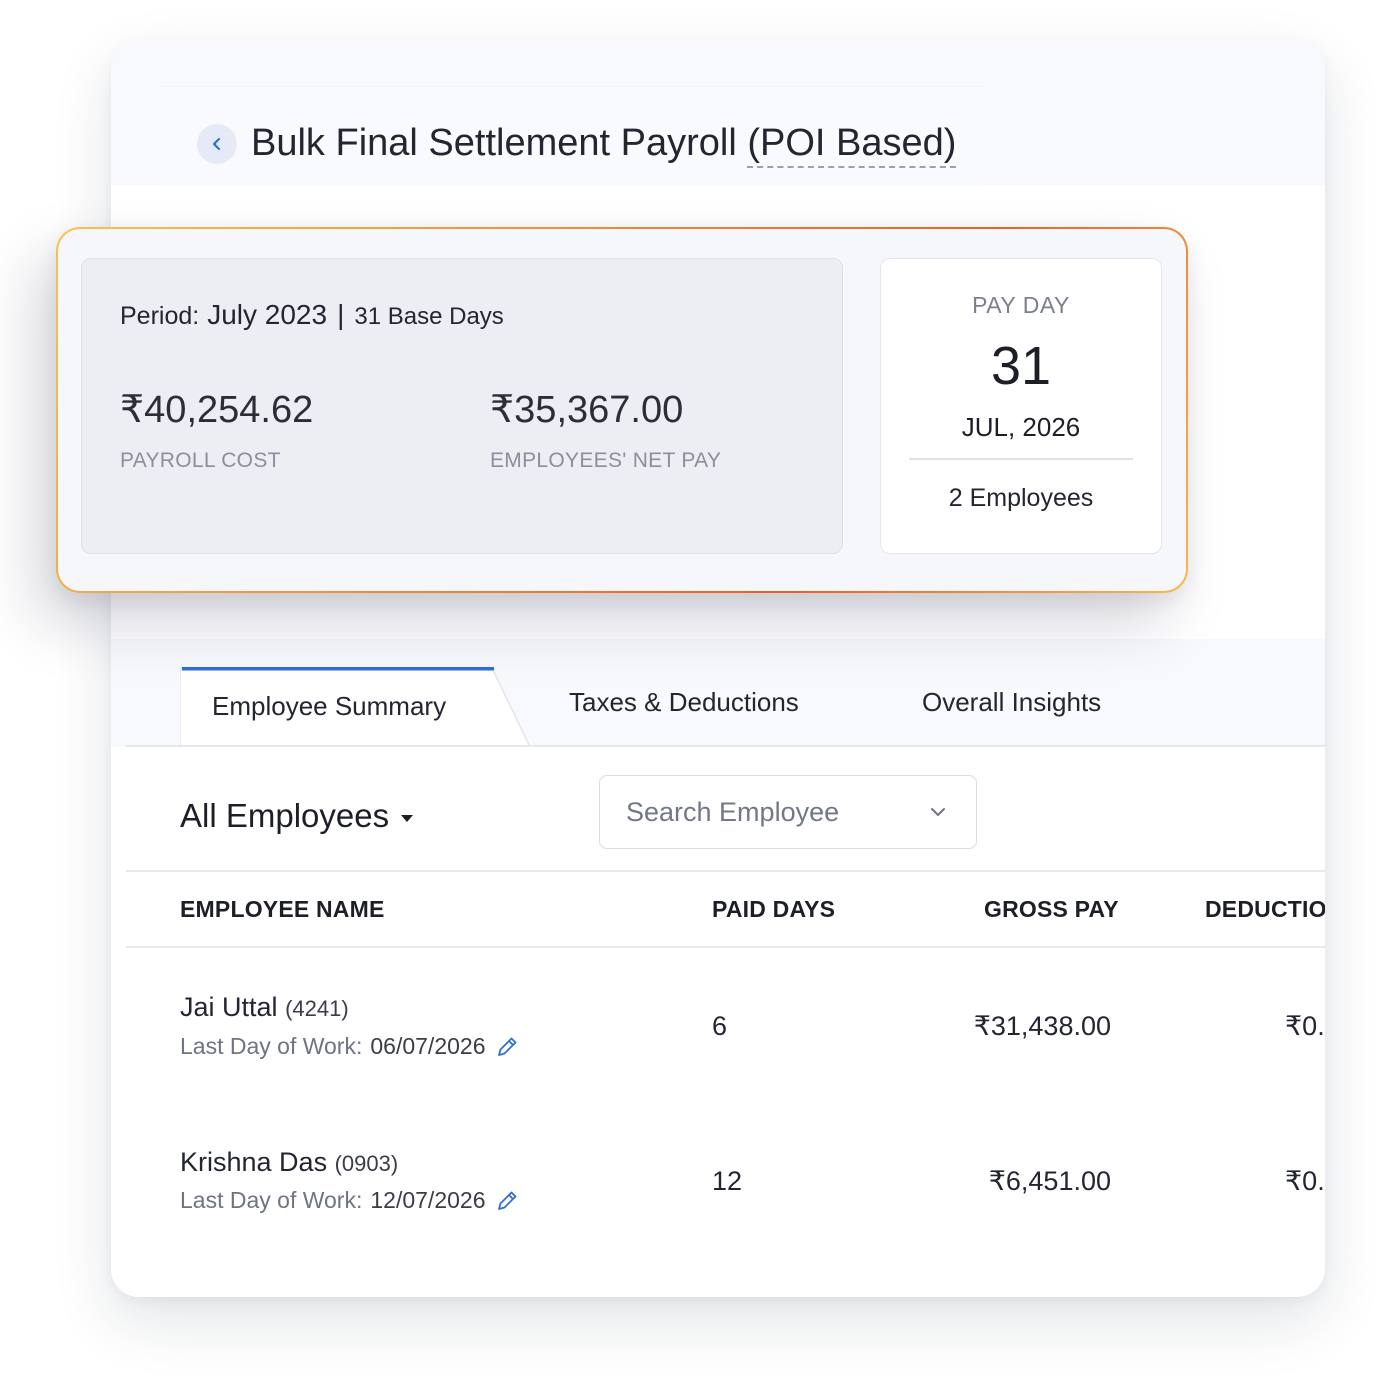  What do you see at coordinates (429, 316) in the screenshot?
I see `base-days: 31 Base Days` at bounding box center [429, 316].